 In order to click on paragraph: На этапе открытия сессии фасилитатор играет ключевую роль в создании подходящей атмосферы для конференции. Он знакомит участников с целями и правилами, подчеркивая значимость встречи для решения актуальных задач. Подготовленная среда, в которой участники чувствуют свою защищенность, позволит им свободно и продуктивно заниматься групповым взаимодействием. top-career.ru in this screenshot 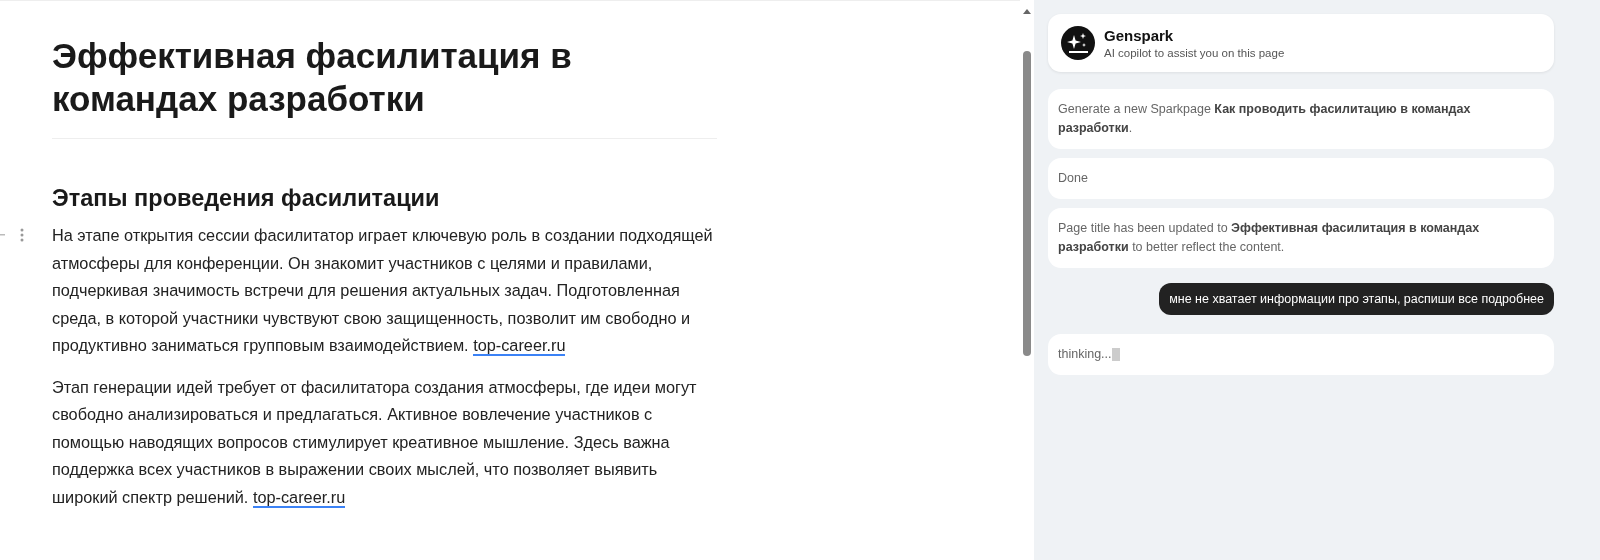, I will do `click(383, 291)`.